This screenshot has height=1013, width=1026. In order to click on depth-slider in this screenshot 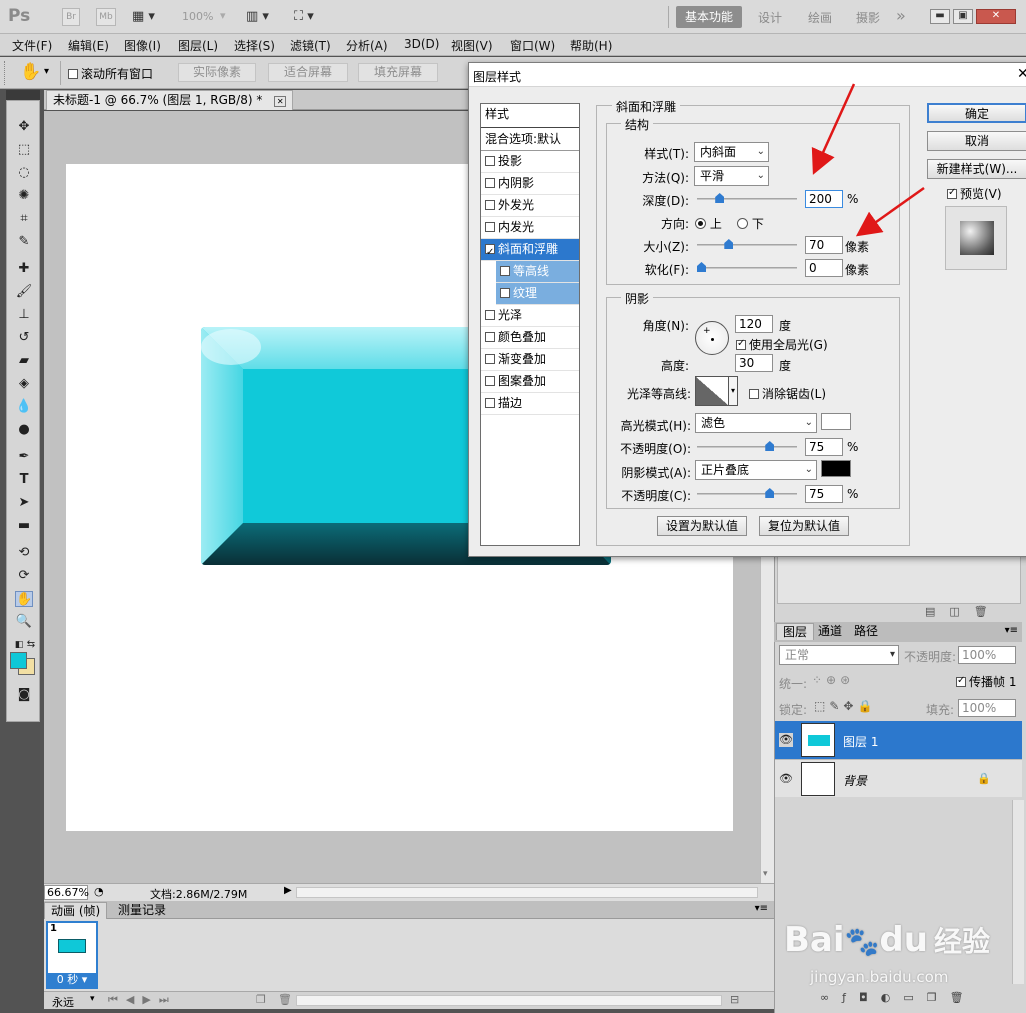, I will do `click(747, 198)`.